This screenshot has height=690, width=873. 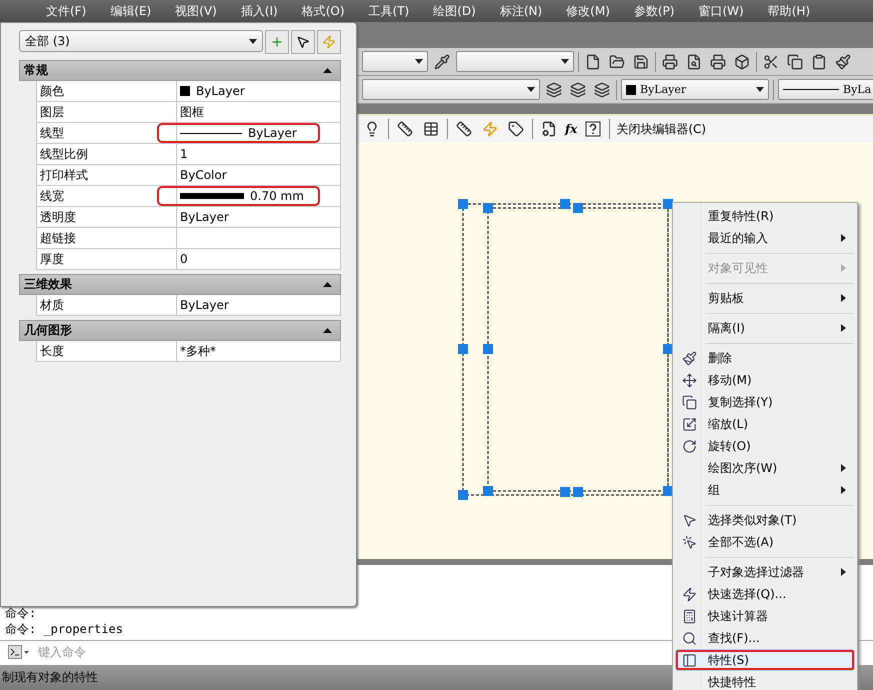 I want to click on terminal-icon, so click(x=19, y=651).